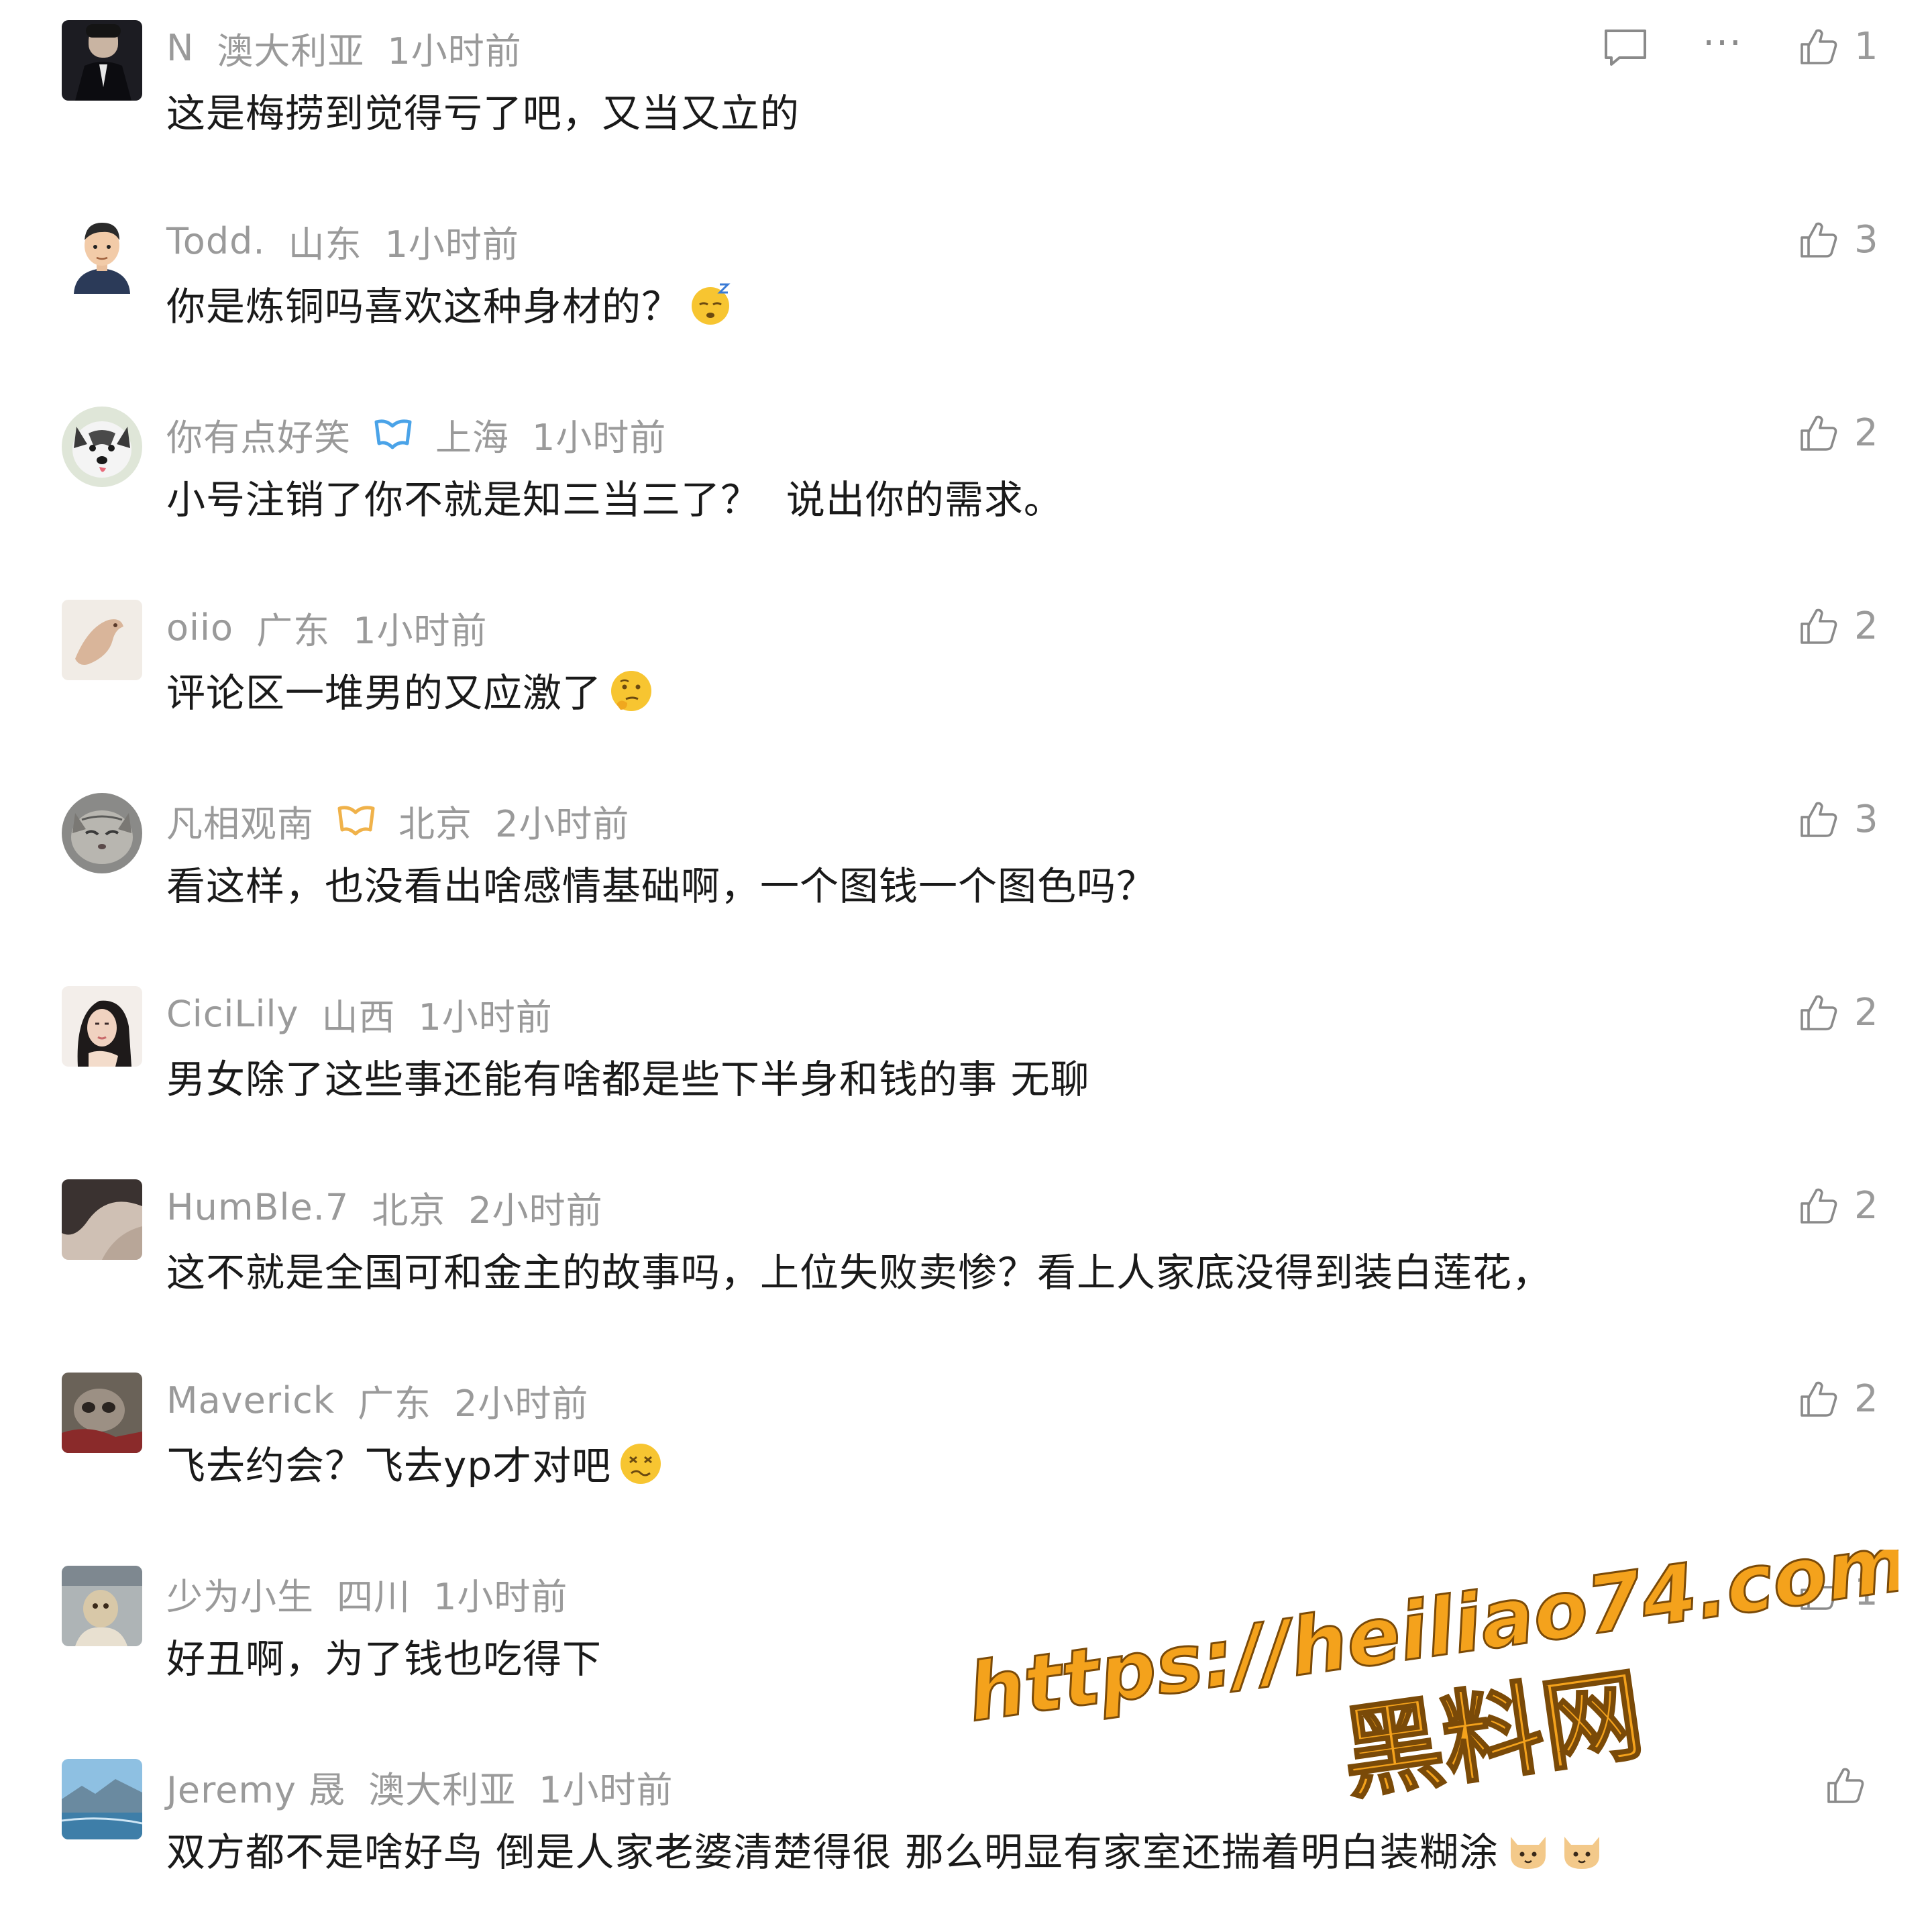 This screenshot has height=1932, width=1932. I want to click on comment-meta: 凡相观南 北京 2小时前, so click(398, 820).